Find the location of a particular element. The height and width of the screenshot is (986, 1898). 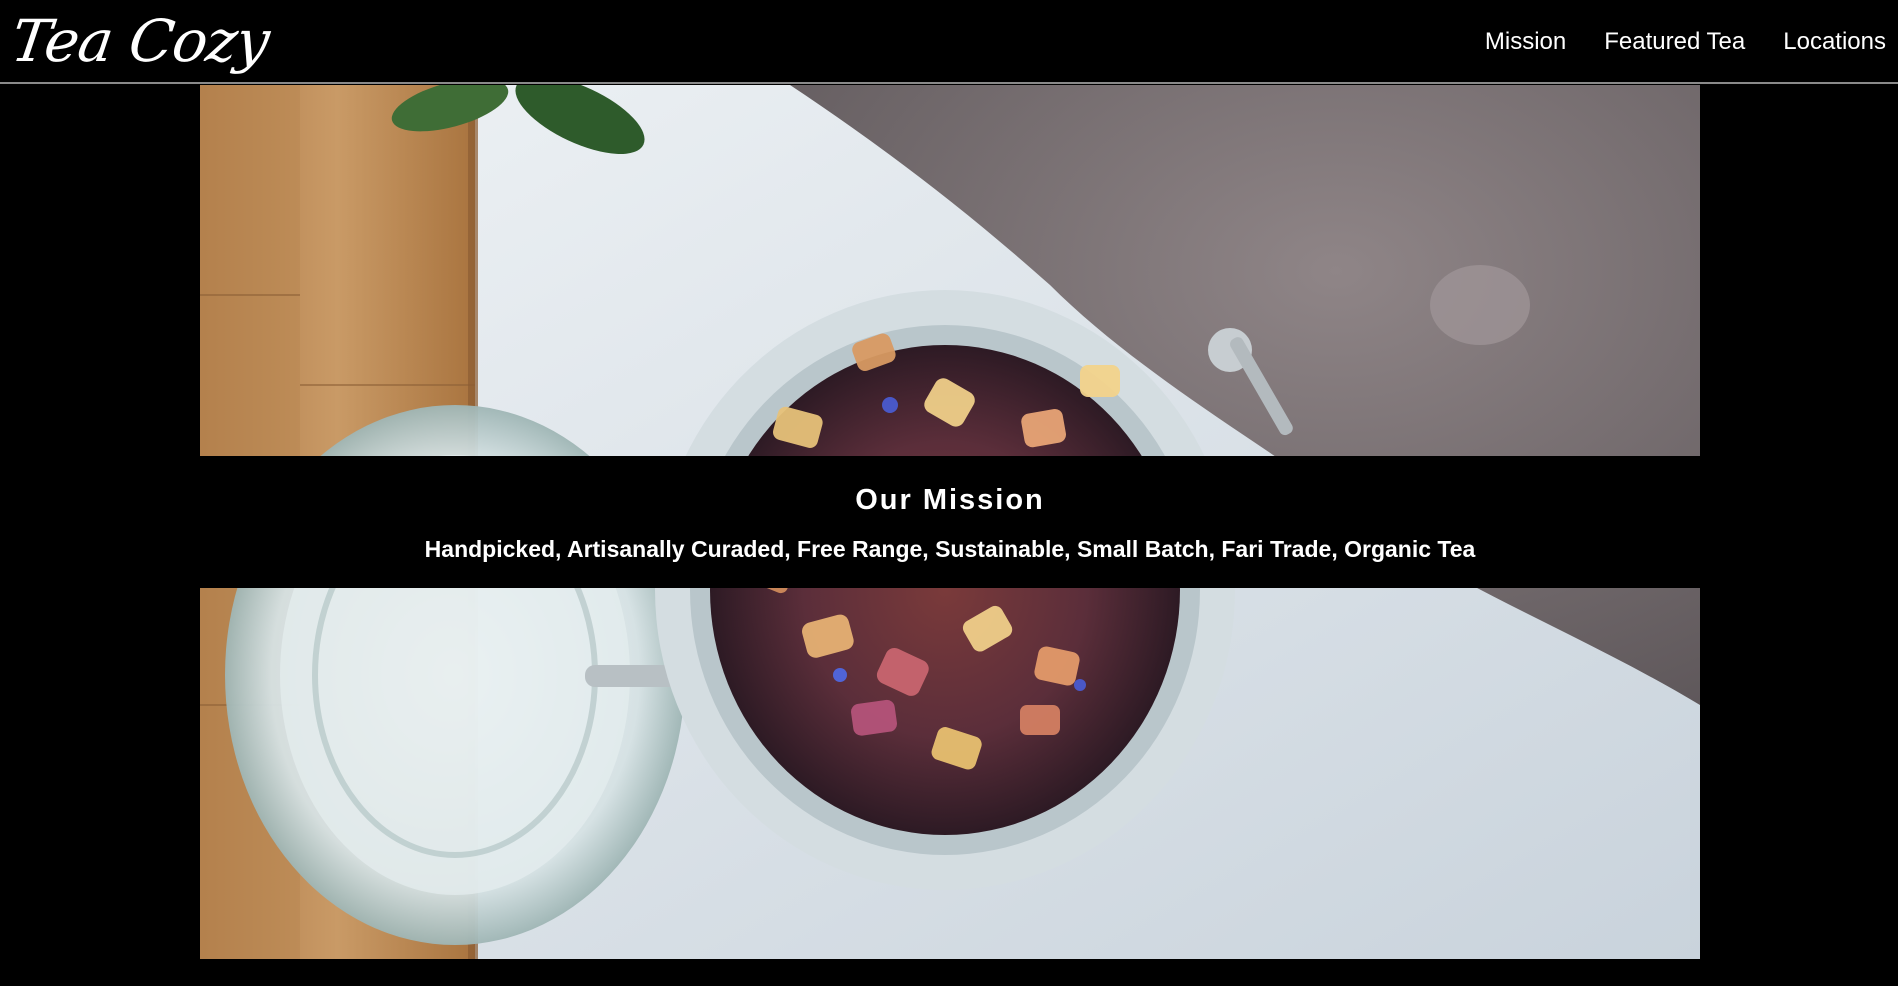

nav-link-locations: Locations is located at coordinates (1834, 42).